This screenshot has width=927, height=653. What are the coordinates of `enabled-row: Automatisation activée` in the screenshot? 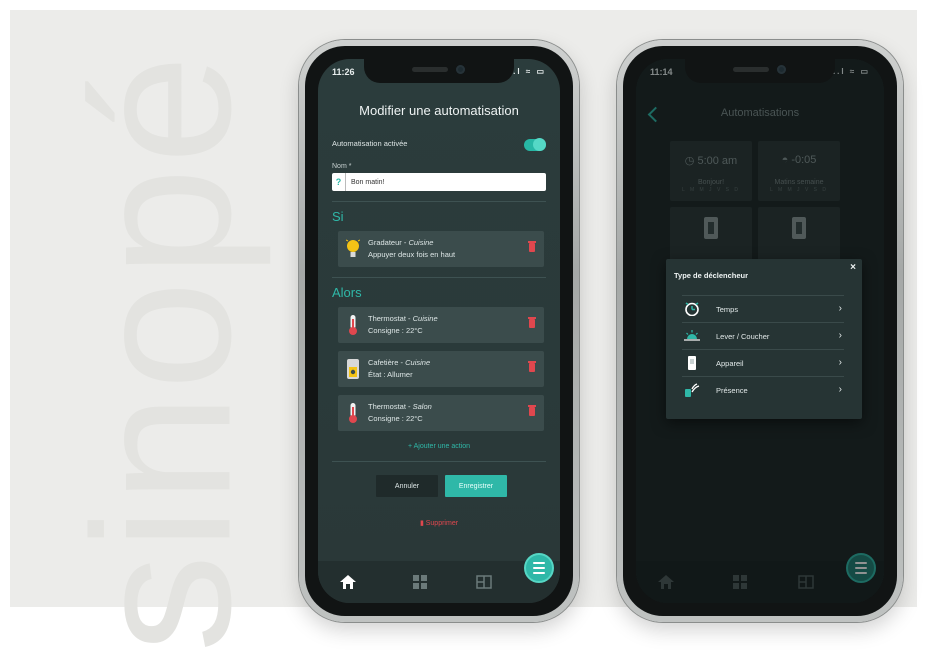 It's located at (439, 145).